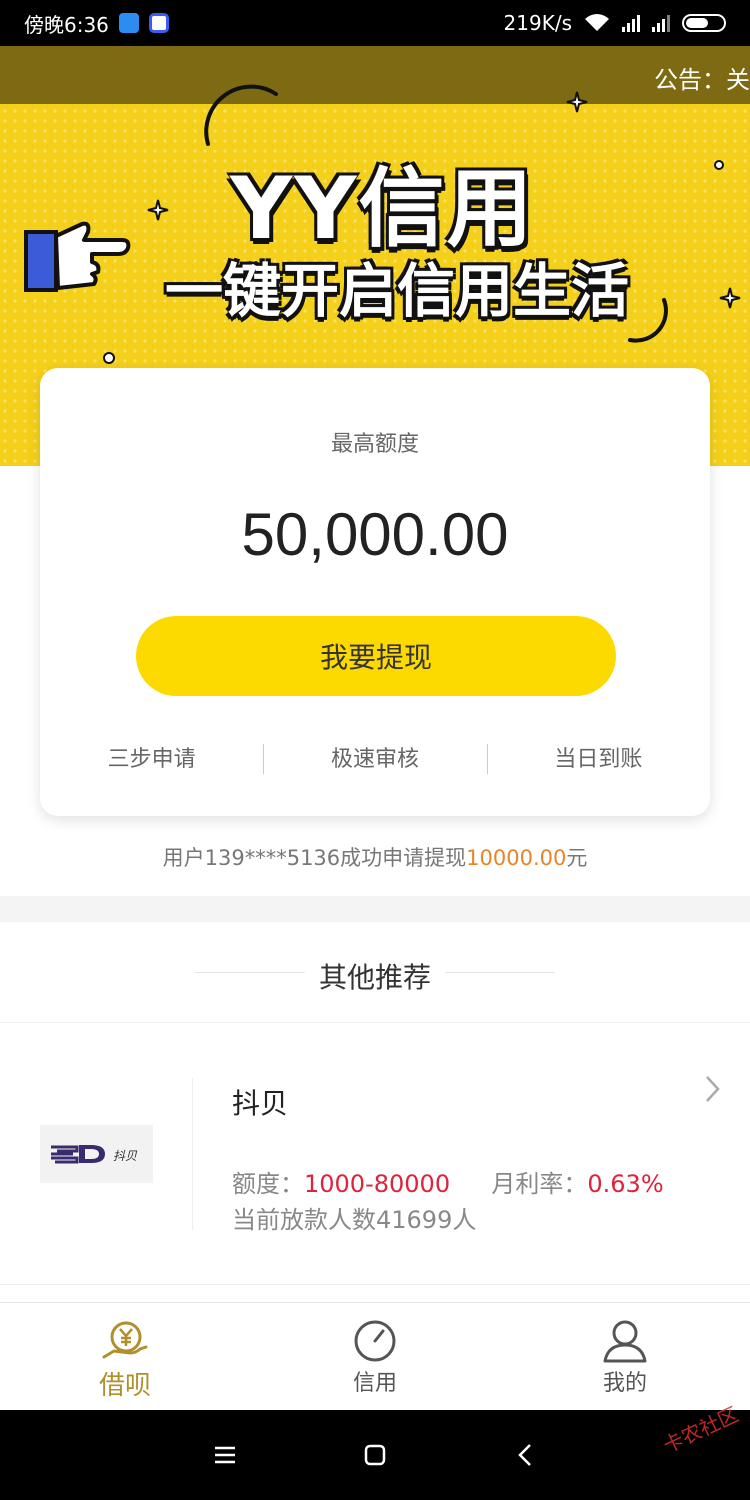  Describe the element at coordinates (713, 1089) in the screenshot. I see `chevron-right-icon` at that location.